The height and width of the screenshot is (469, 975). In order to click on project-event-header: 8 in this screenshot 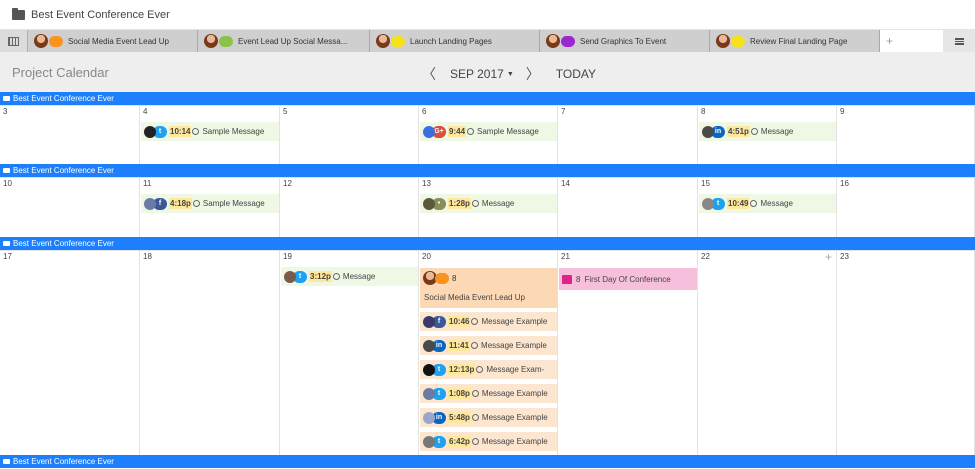, I will do `click(439, 278)`.